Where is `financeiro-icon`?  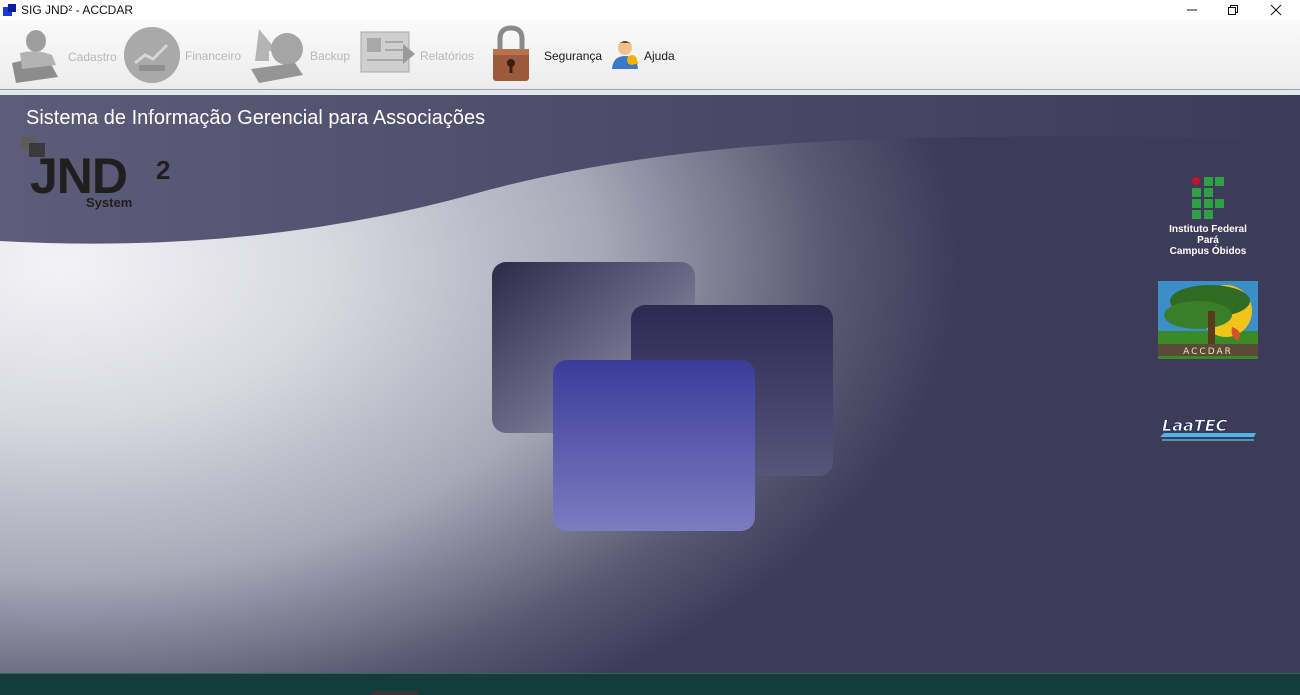 financeiro-icon is located at coordinates (152, 55).